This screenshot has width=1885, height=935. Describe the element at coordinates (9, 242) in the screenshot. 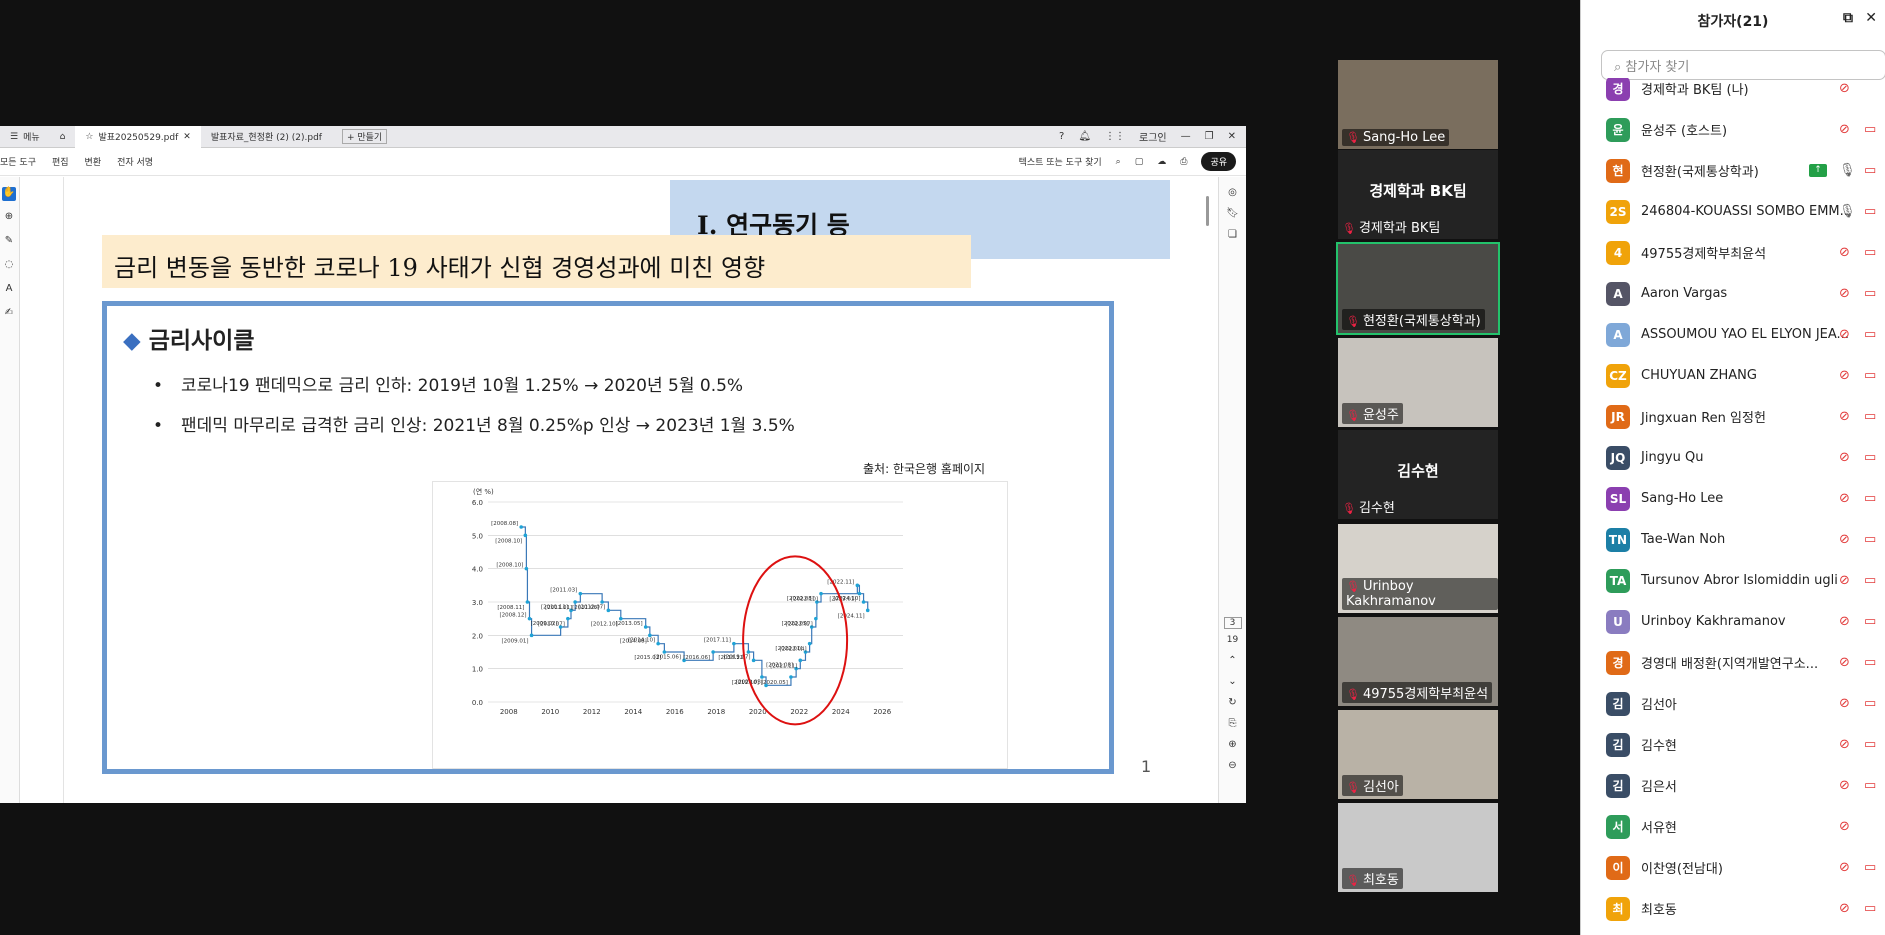

I see `pen-tool-icon: ✎` at that location.